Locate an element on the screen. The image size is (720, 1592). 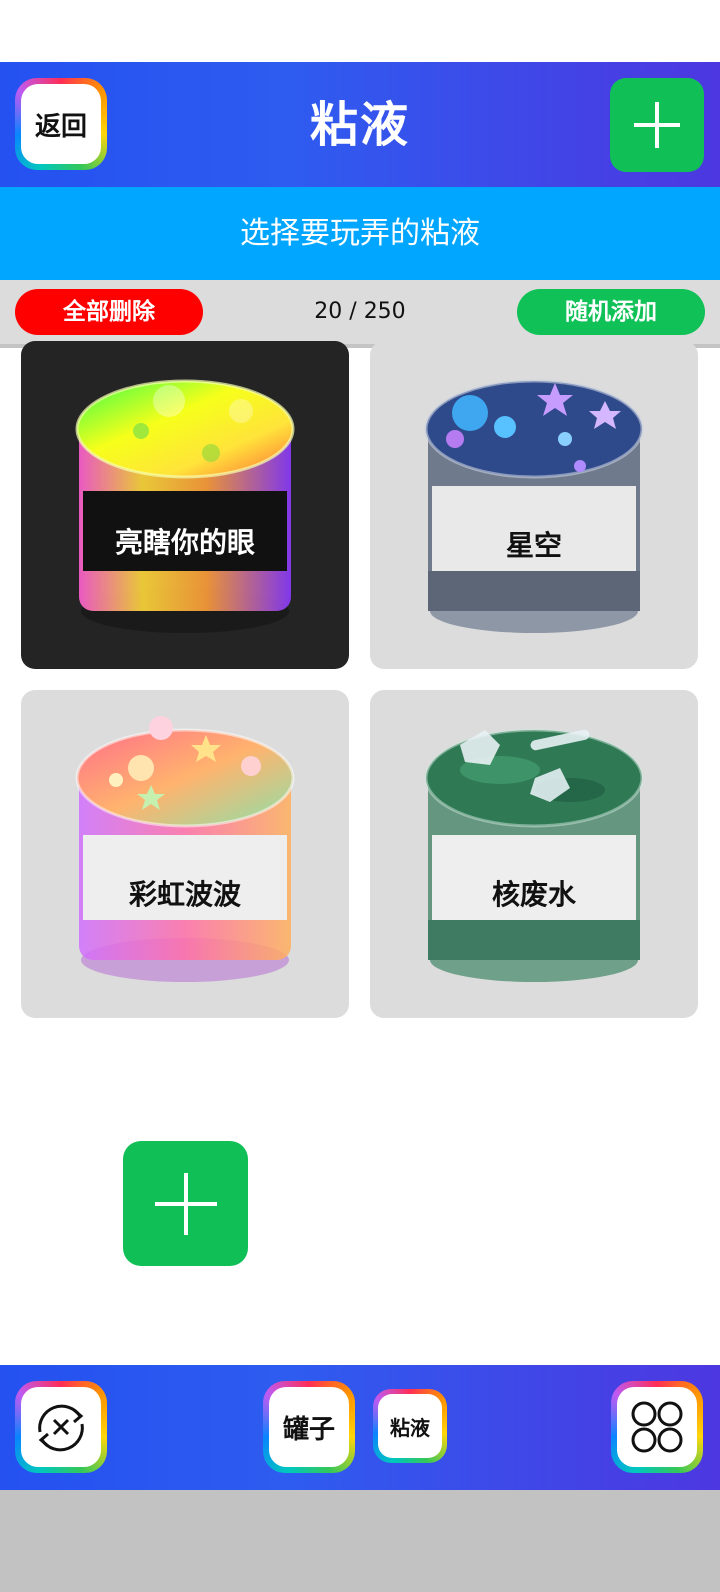
slime-card: 彩虹波波 is located at coordinates (185, 854).